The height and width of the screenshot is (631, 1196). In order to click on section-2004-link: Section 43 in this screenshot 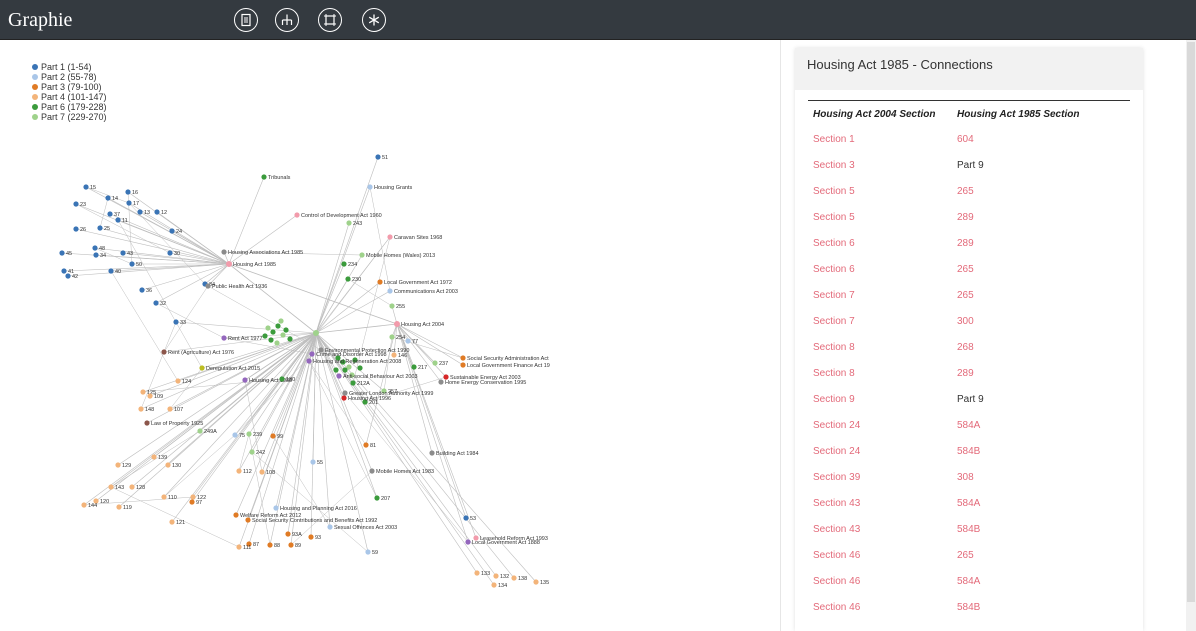, I will do `click(882, 503)`.